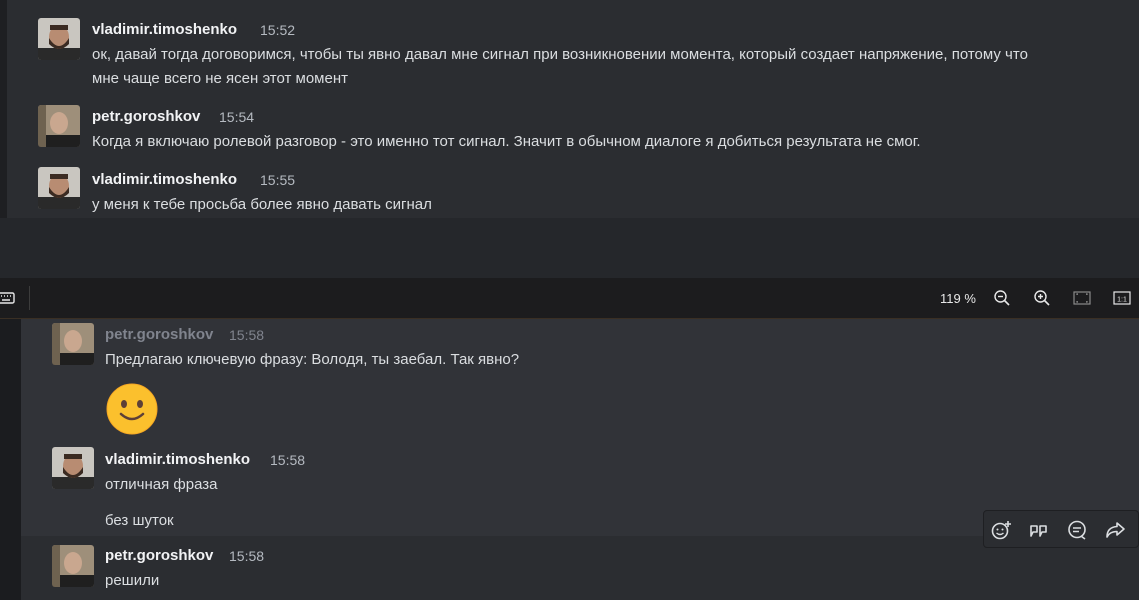 This screenshot has width=1139, height=600. Describe the element at coordinates (1039, 530) in the screenshot. I see `quote-icon` at that location.